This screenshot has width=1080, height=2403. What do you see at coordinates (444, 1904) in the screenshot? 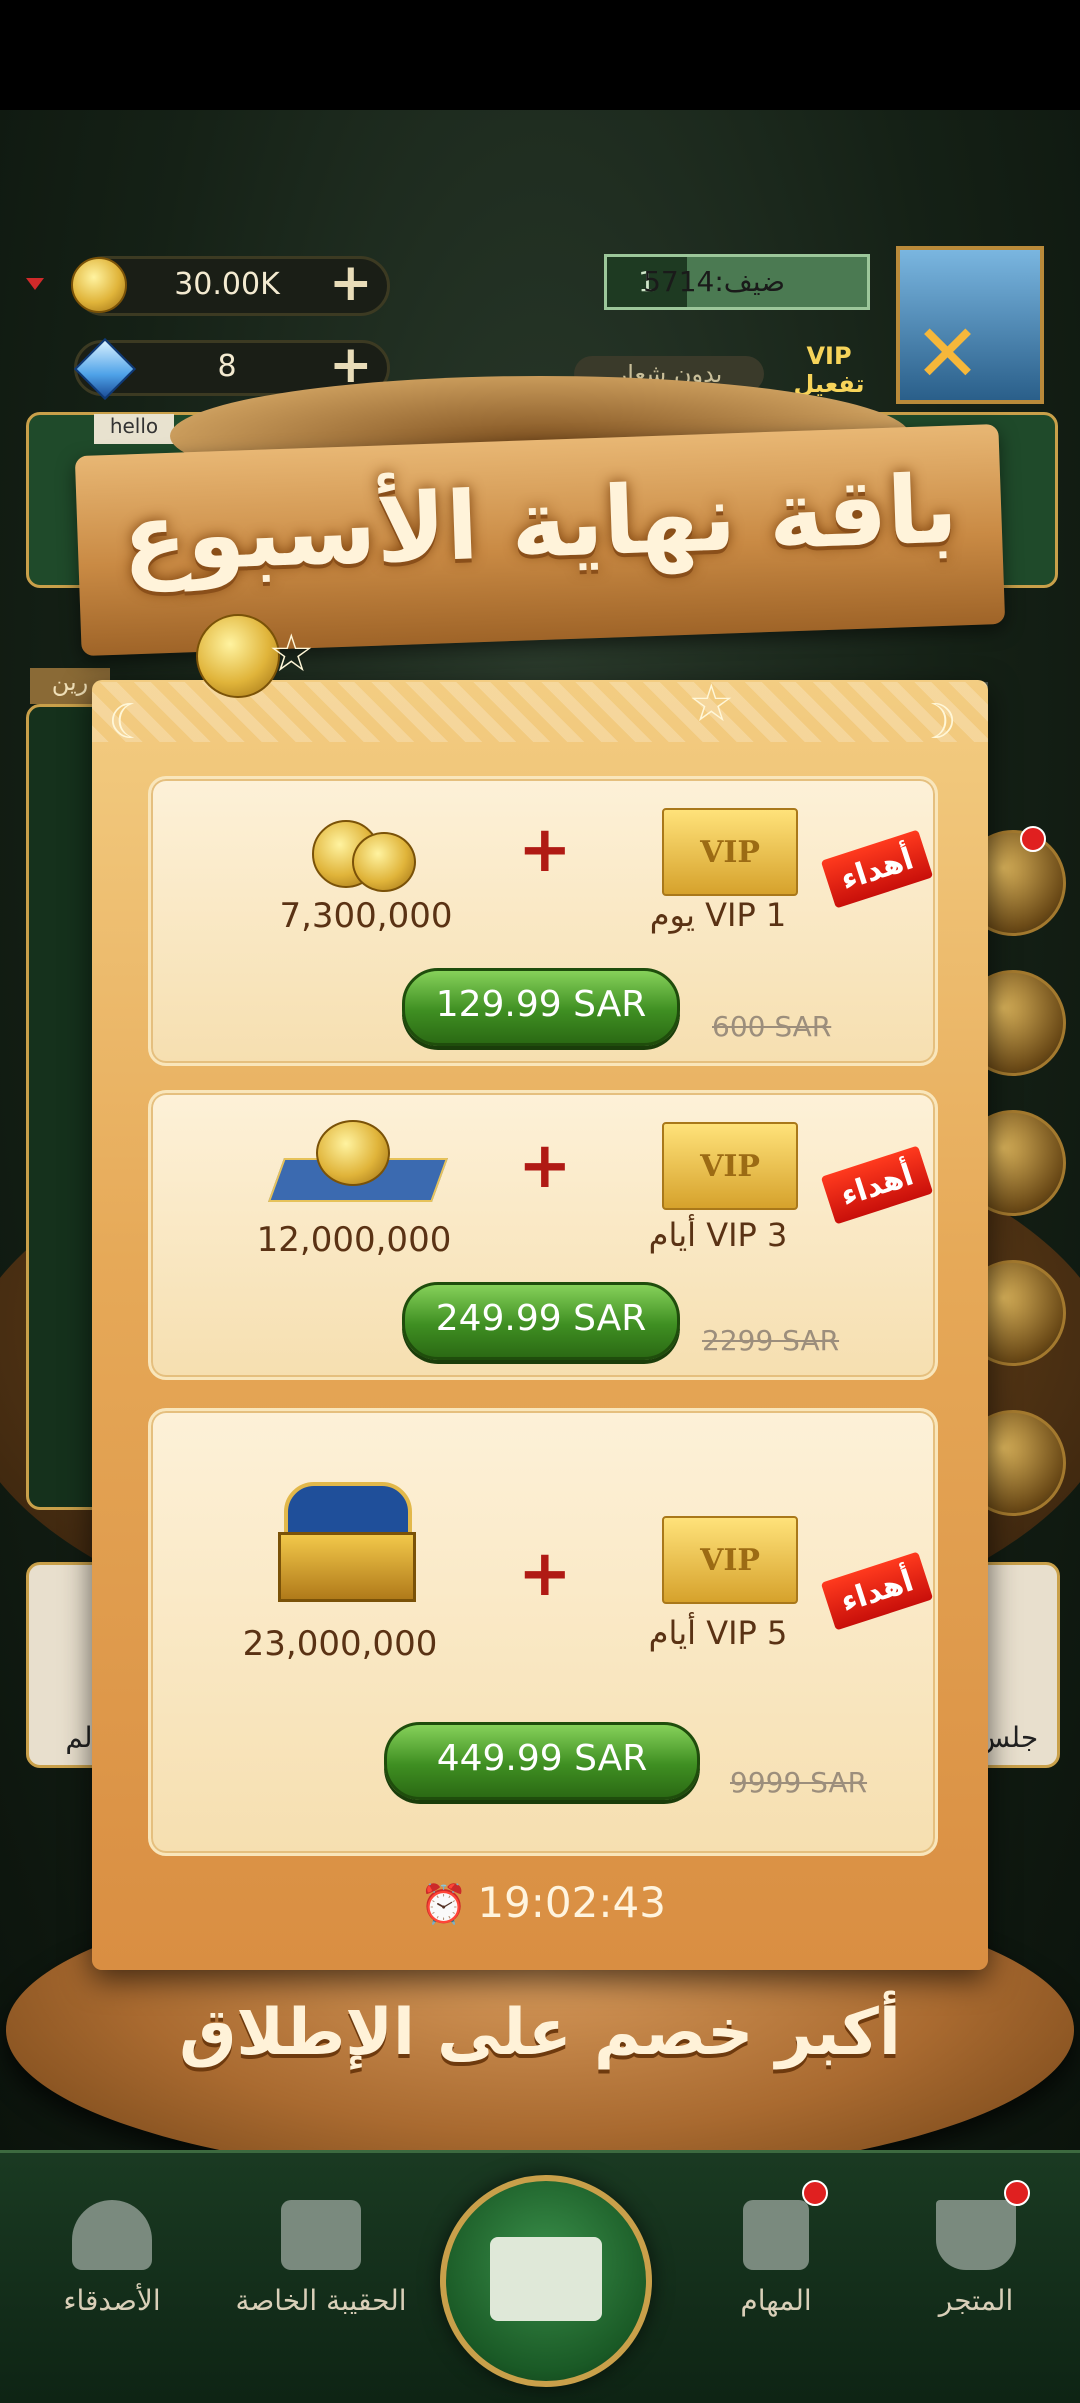
I see `alarm-clock-icon: ⏰` at bounding box center [444, 1904].